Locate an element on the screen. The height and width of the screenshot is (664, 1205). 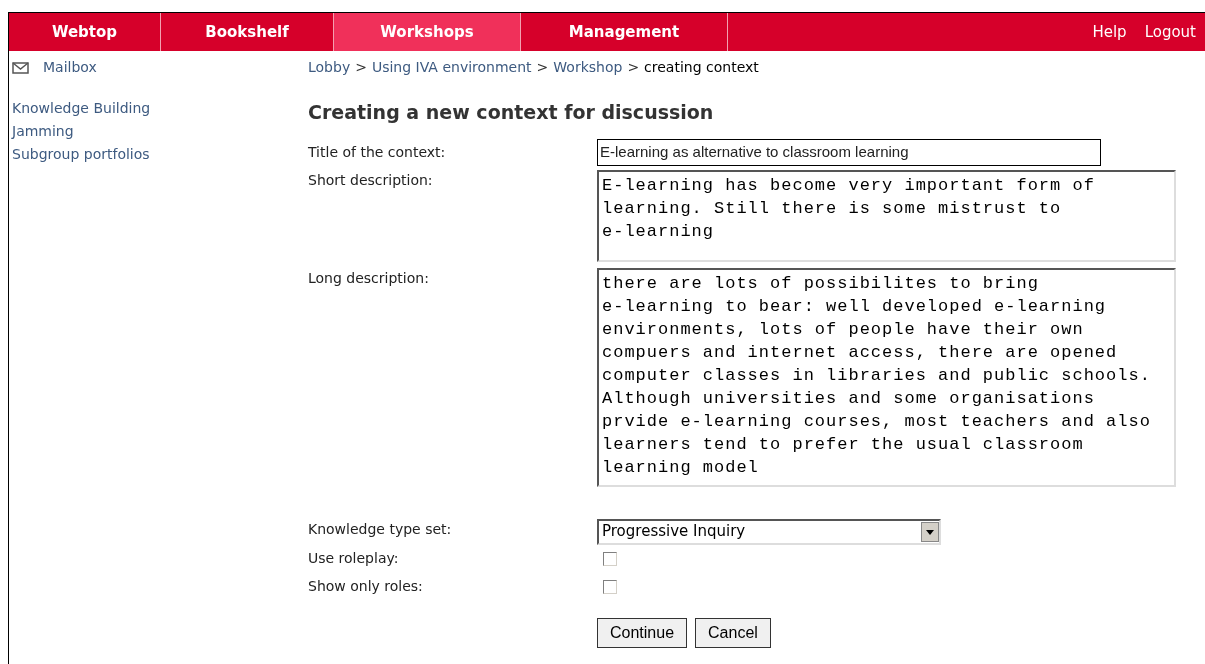
field-label: Long description: is located at coordinates (369, 278).